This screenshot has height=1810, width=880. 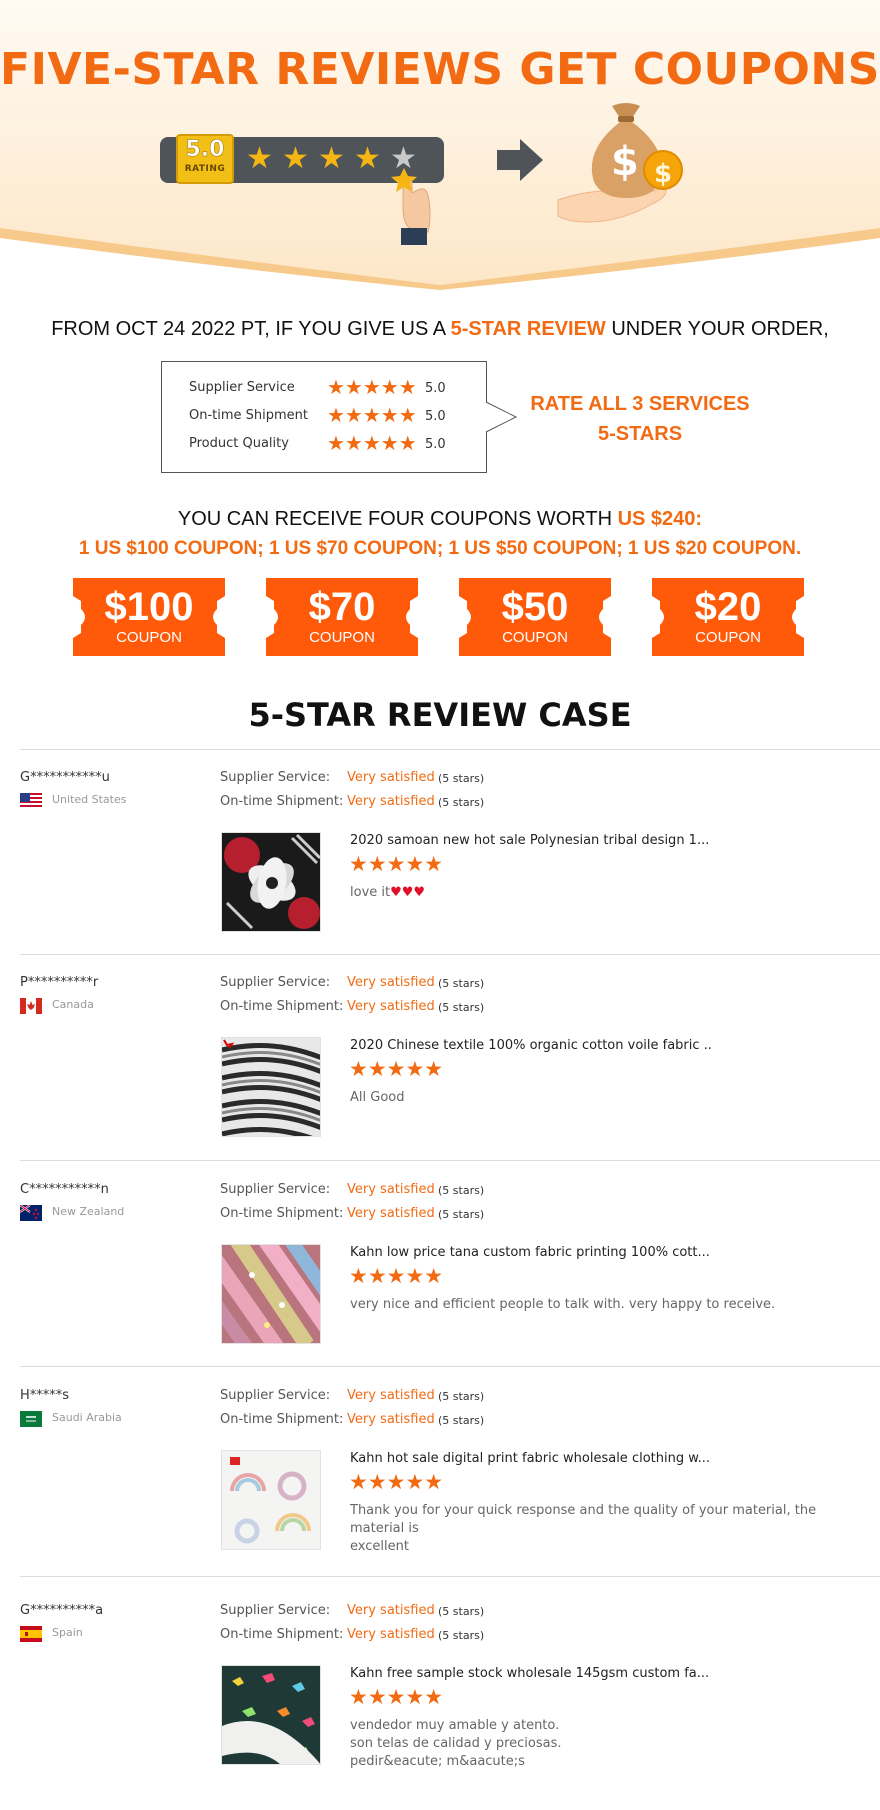 I want to click on coupon-100: $100 COUPON, so click(x=149, y=617).